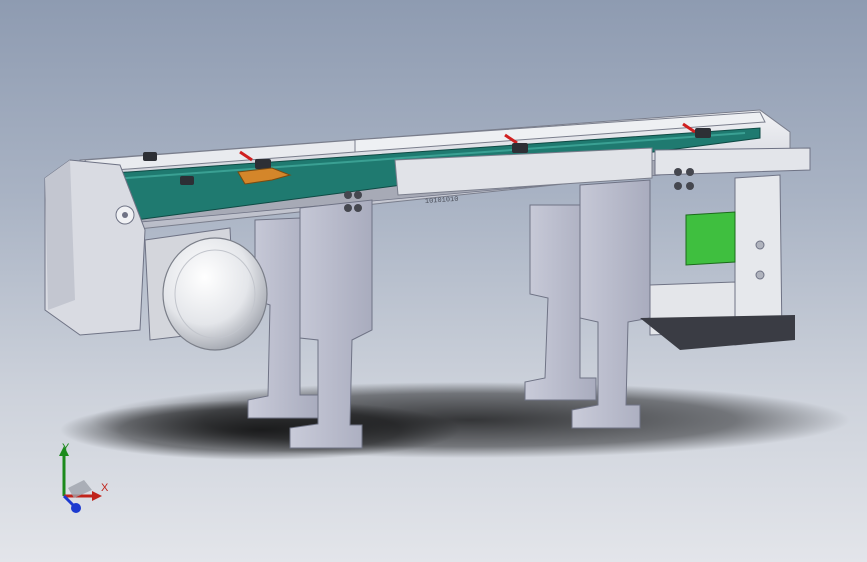 This screenshot has width=867, height=562. Describe the element at coordinates (66, 448) in the screenshot. I see `y-axis-label: Y` at that location.